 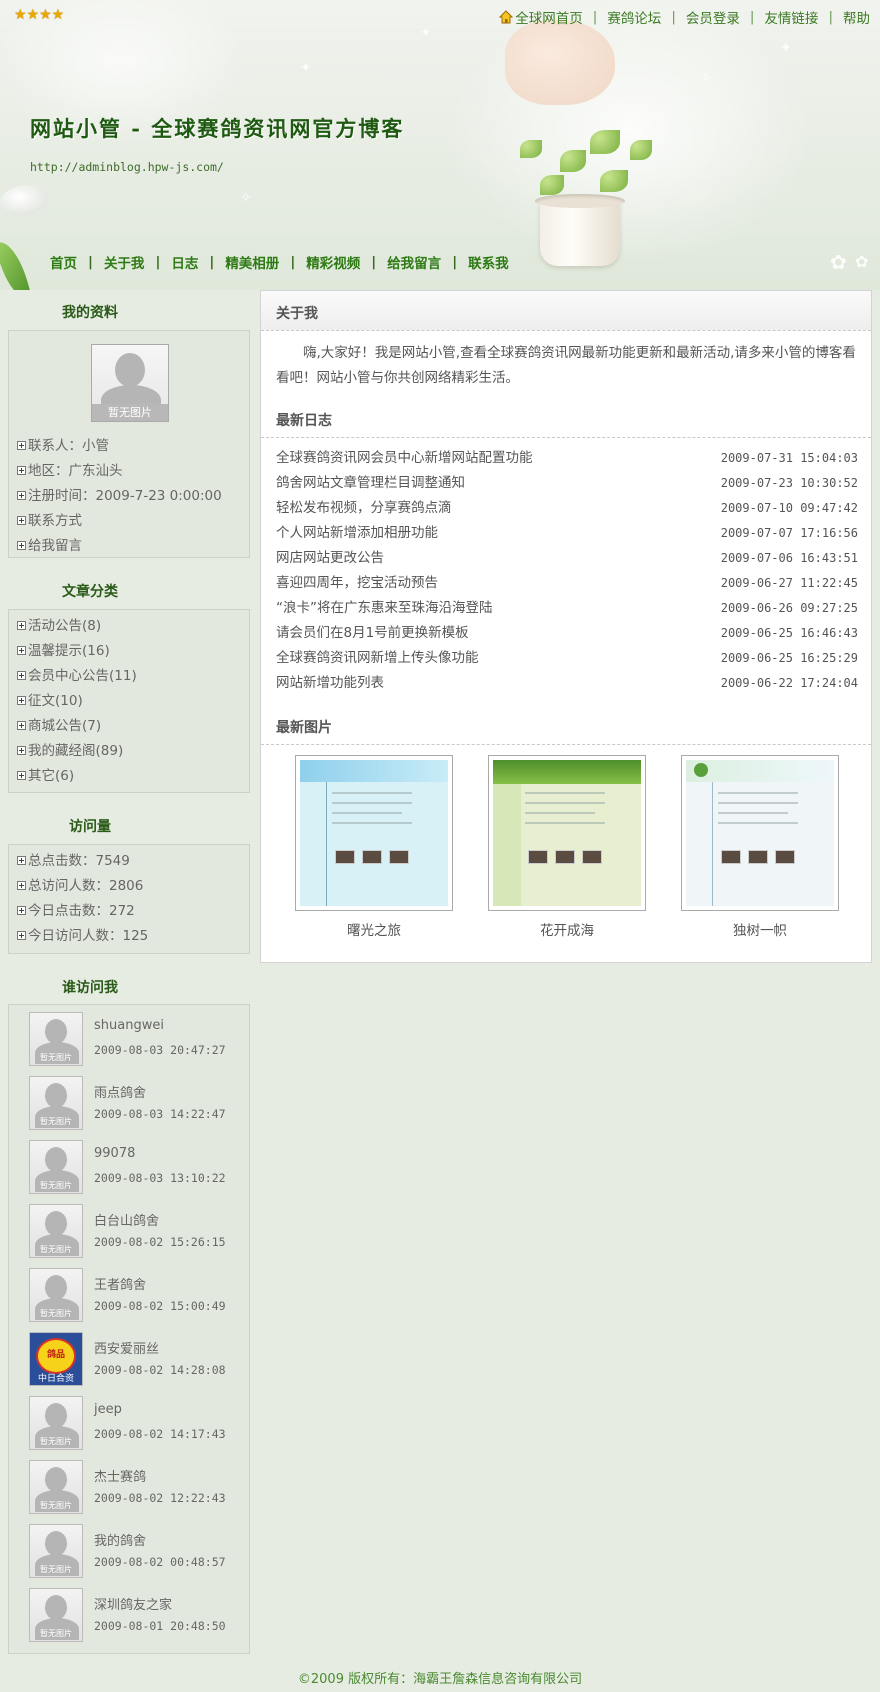 What do you see at coordinates (133, 911) in the screenshot?
I see `stats-item: 今日点击数：272` at bounding box center [133, 911].